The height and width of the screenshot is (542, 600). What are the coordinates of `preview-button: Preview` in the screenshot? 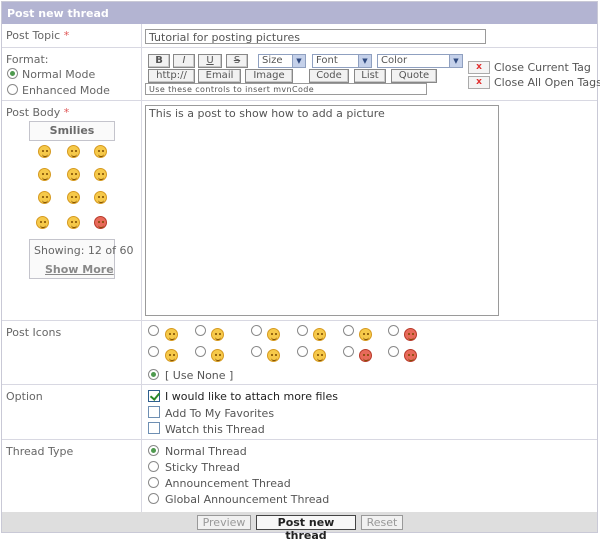 It's located at (224, 522).